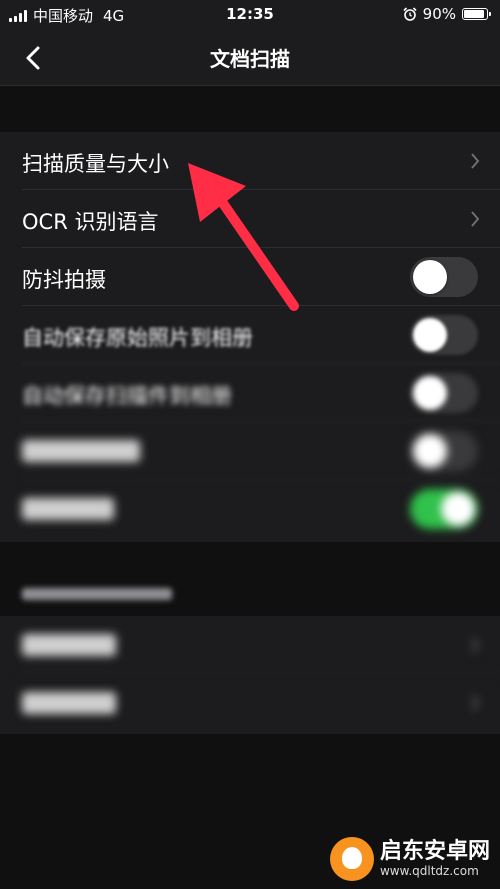 Image resolution: width=500 pixels, height=889 pixels. Describe the element at coordinates (250, 219) in the screenshot. I see `setting-row-ocr-language: OCR 识别语言` at that location.